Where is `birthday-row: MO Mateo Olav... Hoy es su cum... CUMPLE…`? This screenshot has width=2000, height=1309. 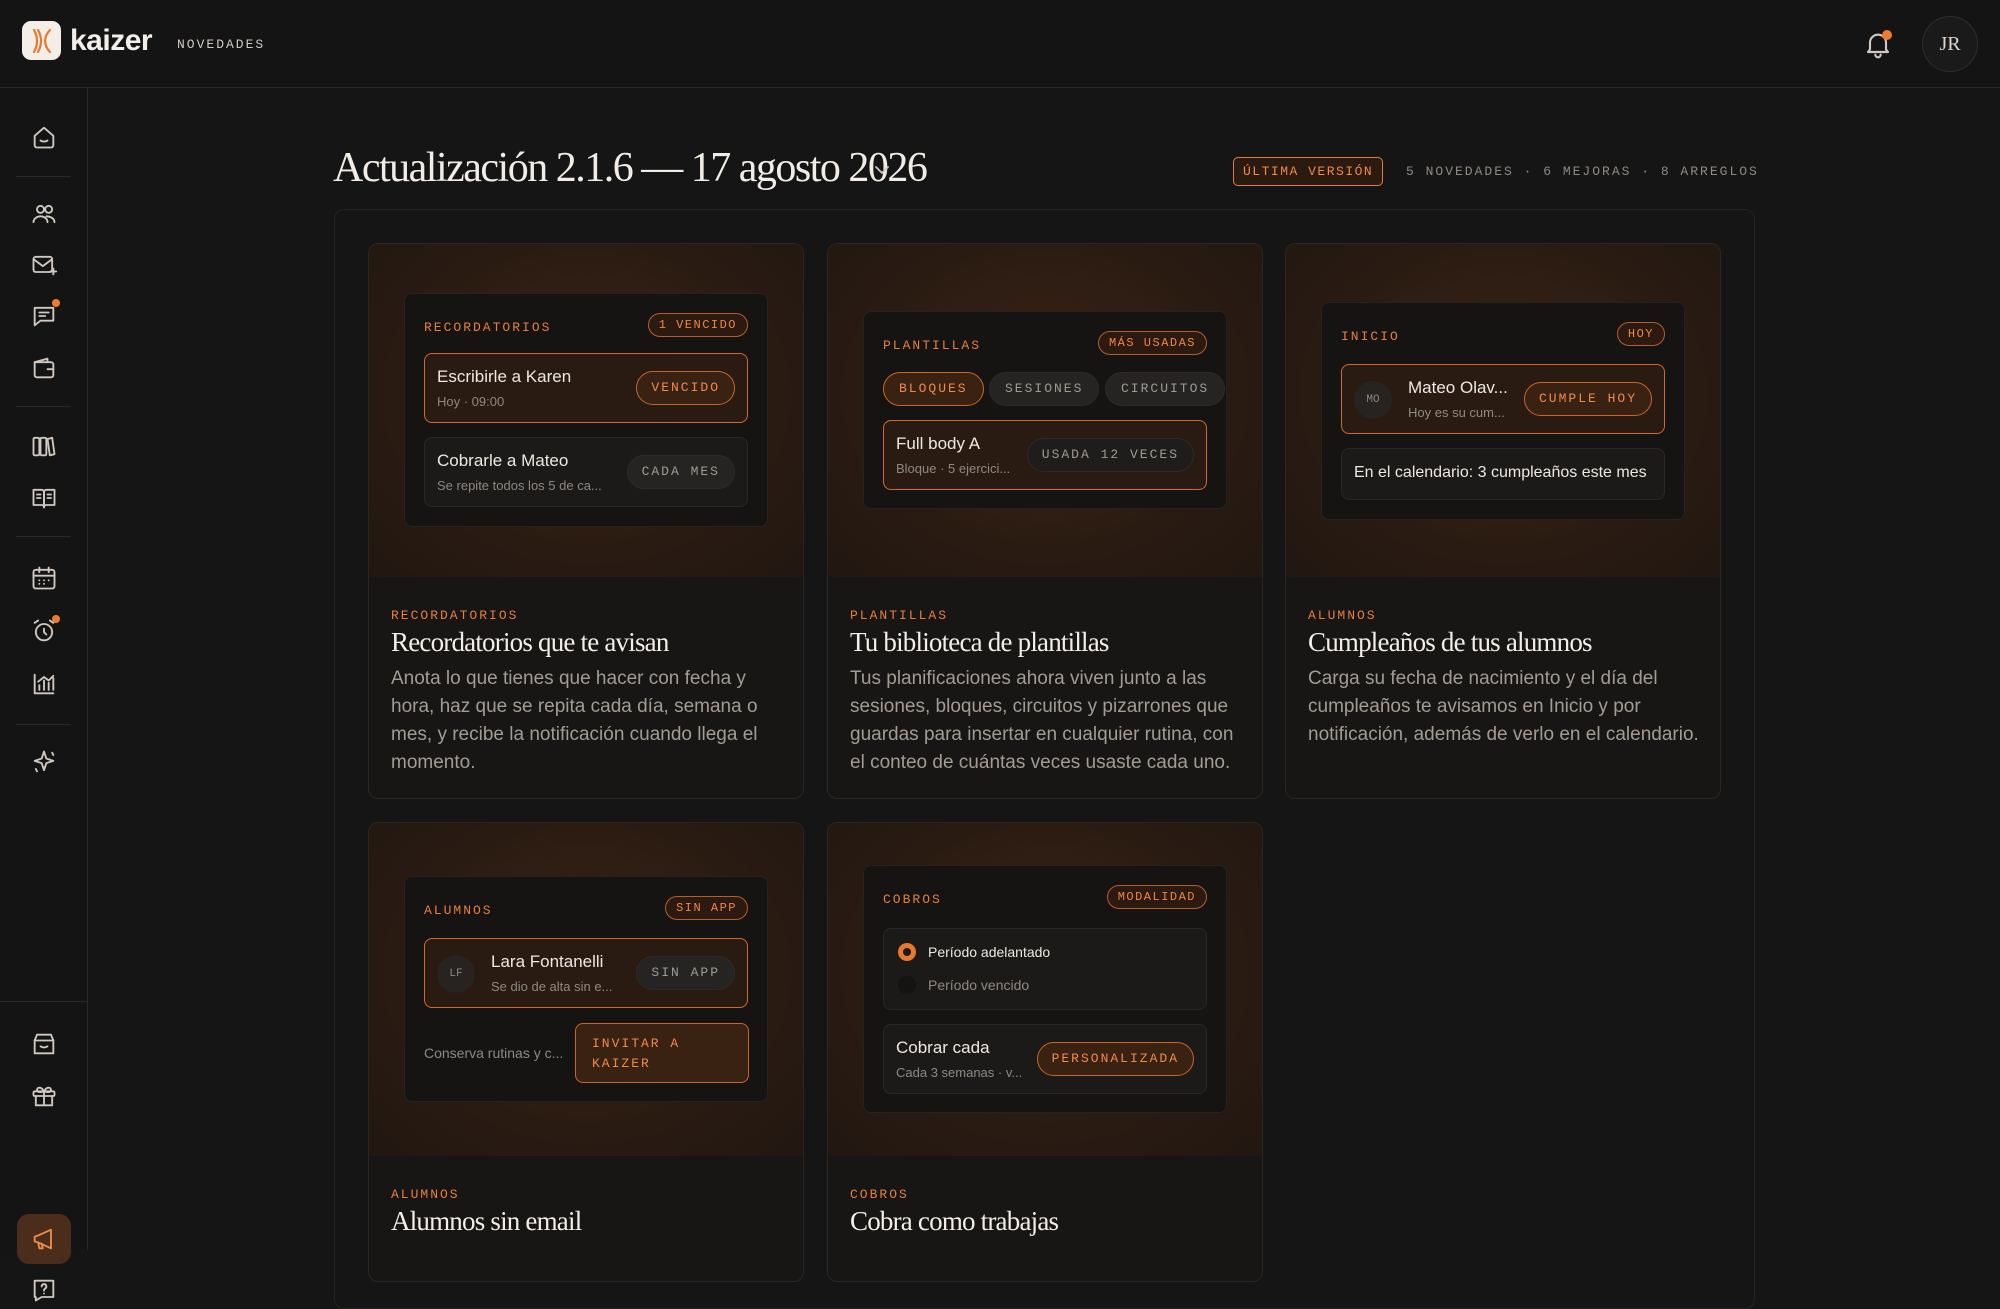
birthday-row: MO Mateo Olav... Hoy es su cum... CUMPLE… is located at coordinates (1503, 399).